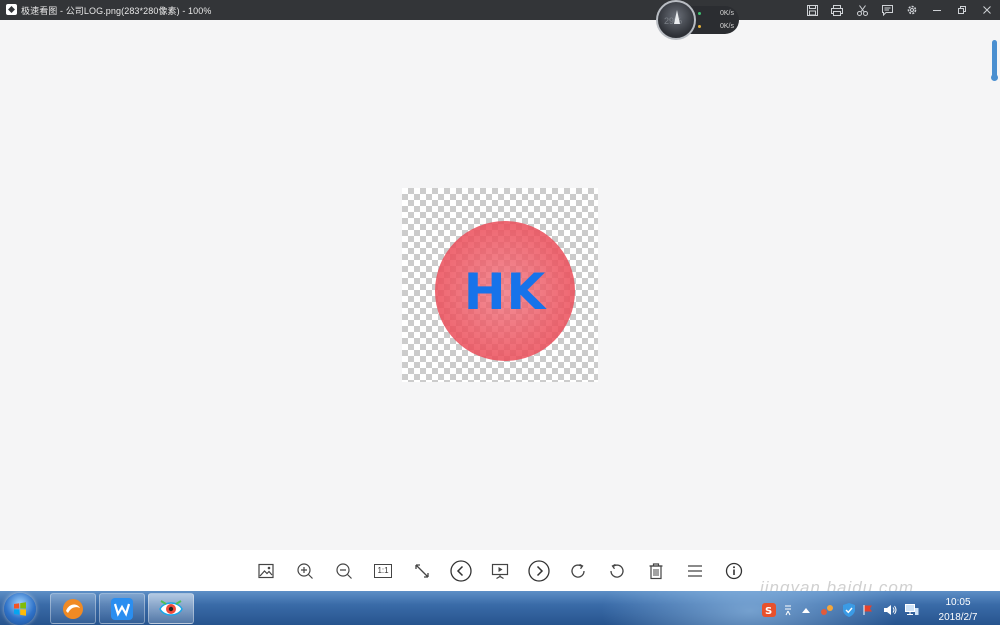  I want to click on actual-size-button: 1:1, so click(383, 571).